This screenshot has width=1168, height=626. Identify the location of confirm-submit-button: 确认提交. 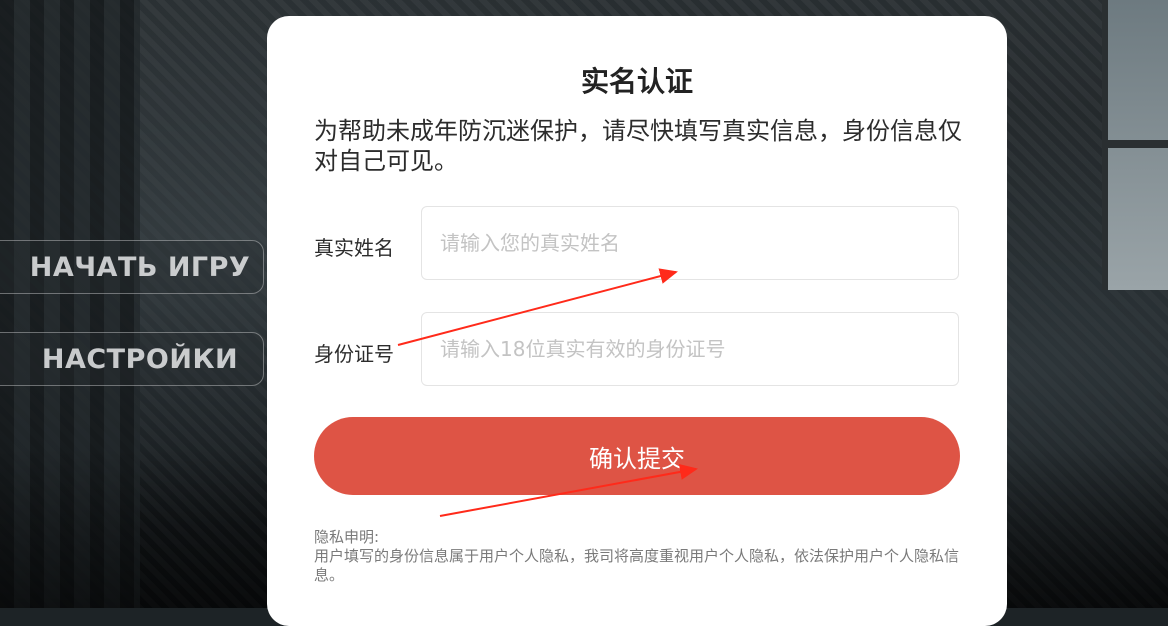
(637, 456).